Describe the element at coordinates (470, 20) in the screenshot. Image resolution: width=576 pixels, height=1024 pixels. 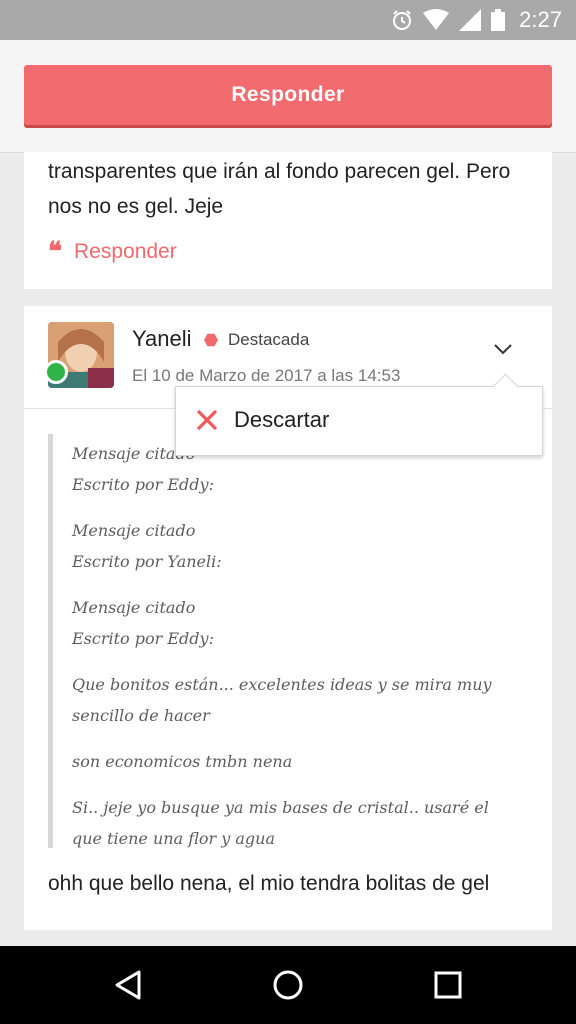
I see `signal-icon` at that location.